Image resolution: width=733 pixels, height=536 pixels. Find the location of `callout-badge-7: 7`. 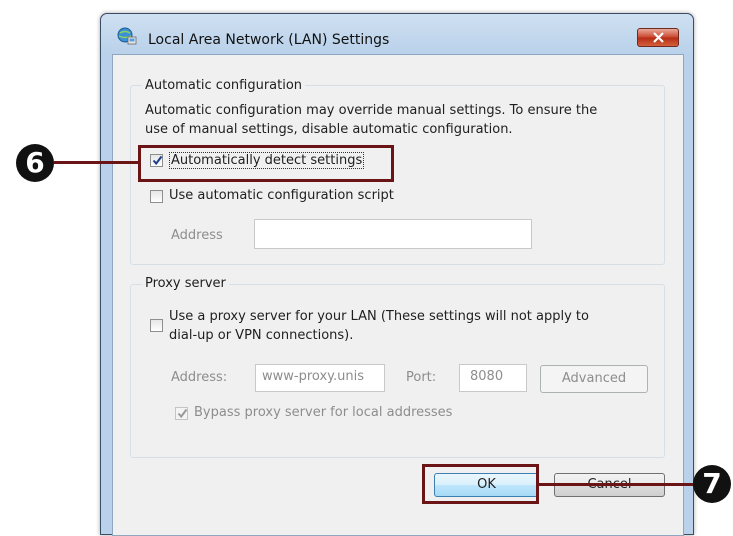

callout-badge-7: 7 is located at coordinates (712, 484).